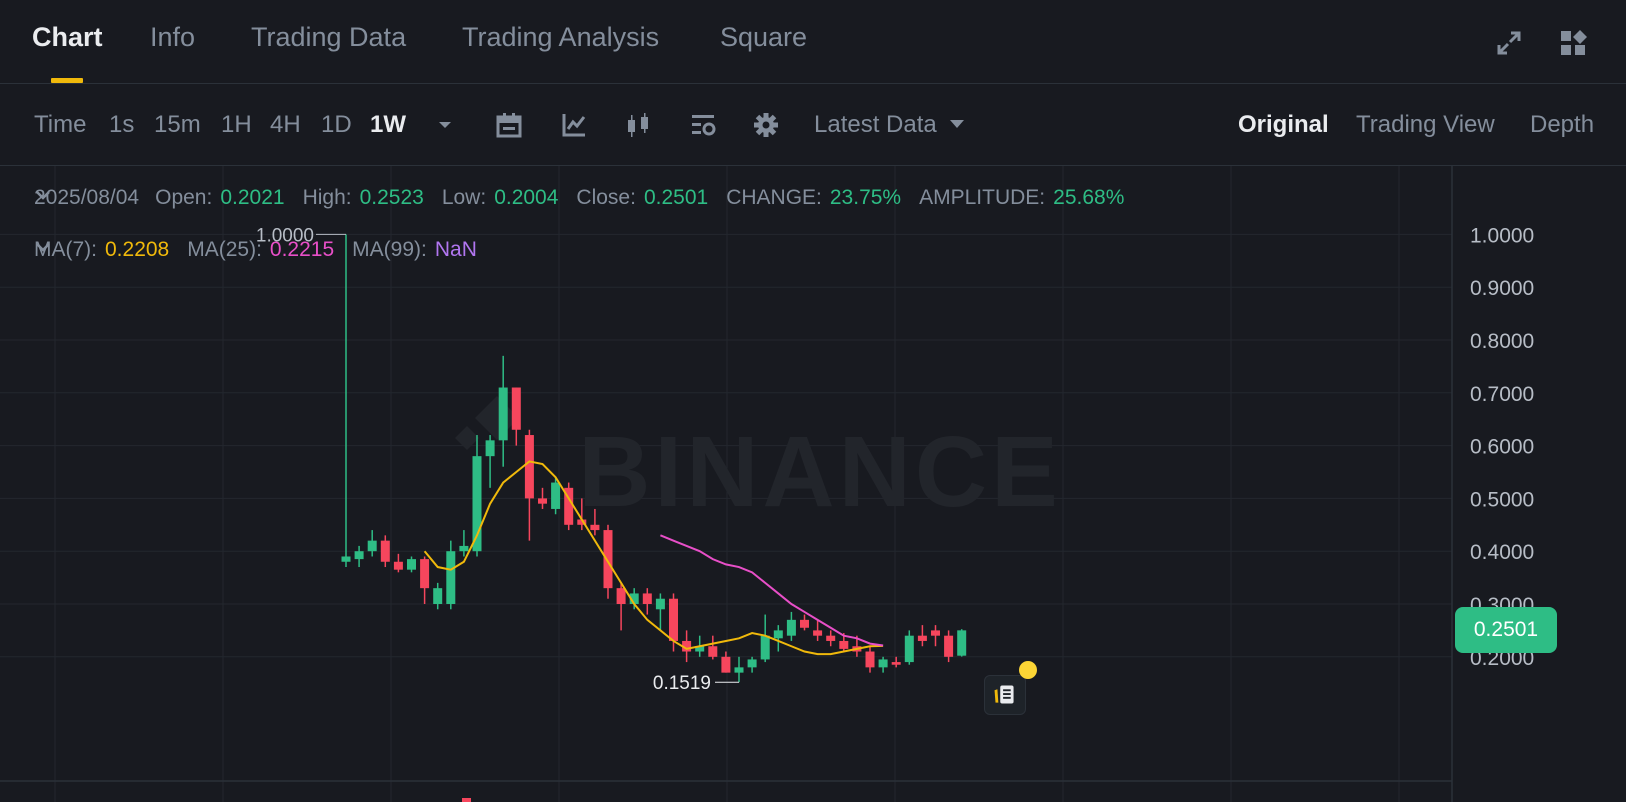 Image resolution: width=1626 pixels, height=802 pixels. Describe the element at coordinates (67, 37) in the screenshot. I see `tab-chart: Chart` at that location.